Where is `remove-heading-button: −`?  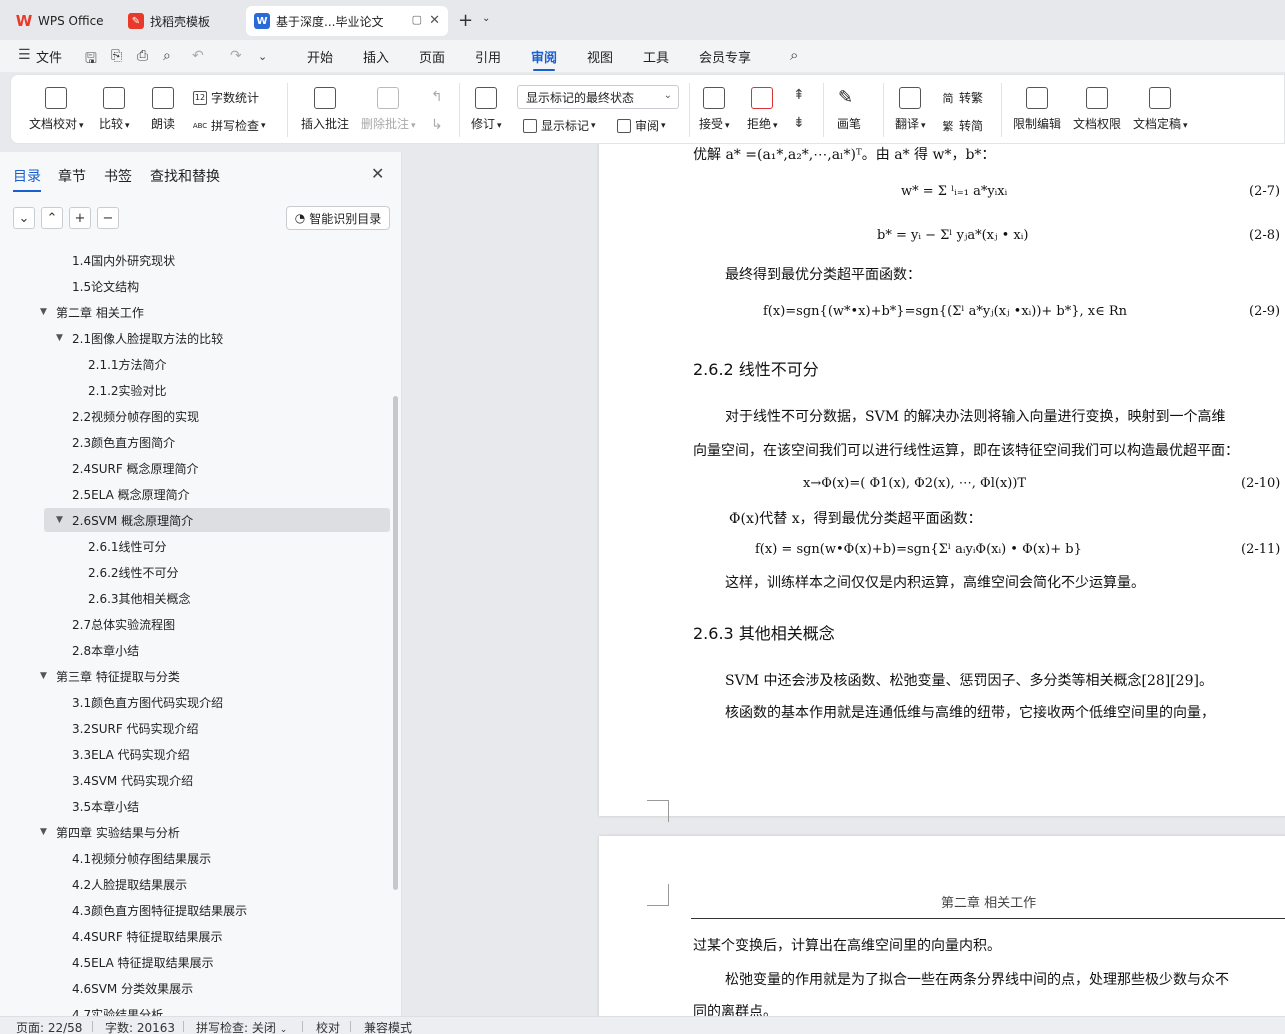
remove-heading-button: − is located at coordinates (108, 218).